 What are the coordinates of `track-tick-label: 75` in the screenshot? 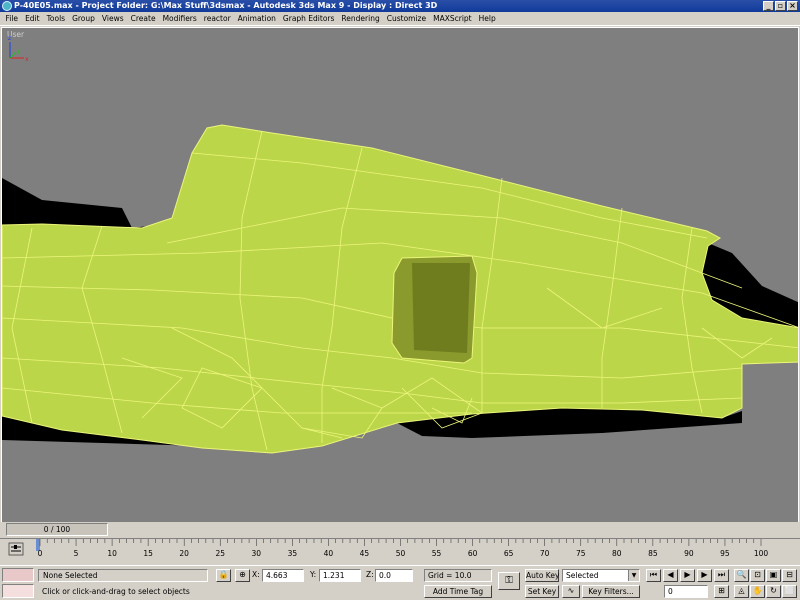 It's located at (580, 553).